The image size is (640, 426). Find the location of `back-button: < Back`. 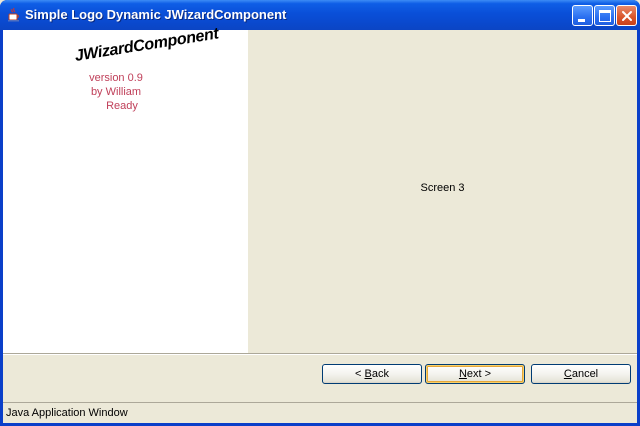

back-button: < Back is located at coordinates (372, 374).